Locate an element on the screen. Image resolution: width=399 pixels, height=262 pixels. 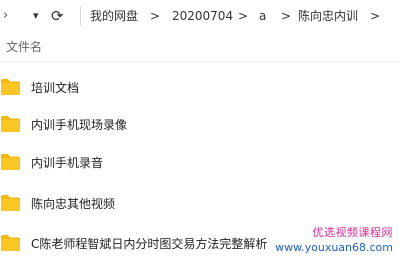
refresh-icon: ⟳ is located at coordinates (57, 16).